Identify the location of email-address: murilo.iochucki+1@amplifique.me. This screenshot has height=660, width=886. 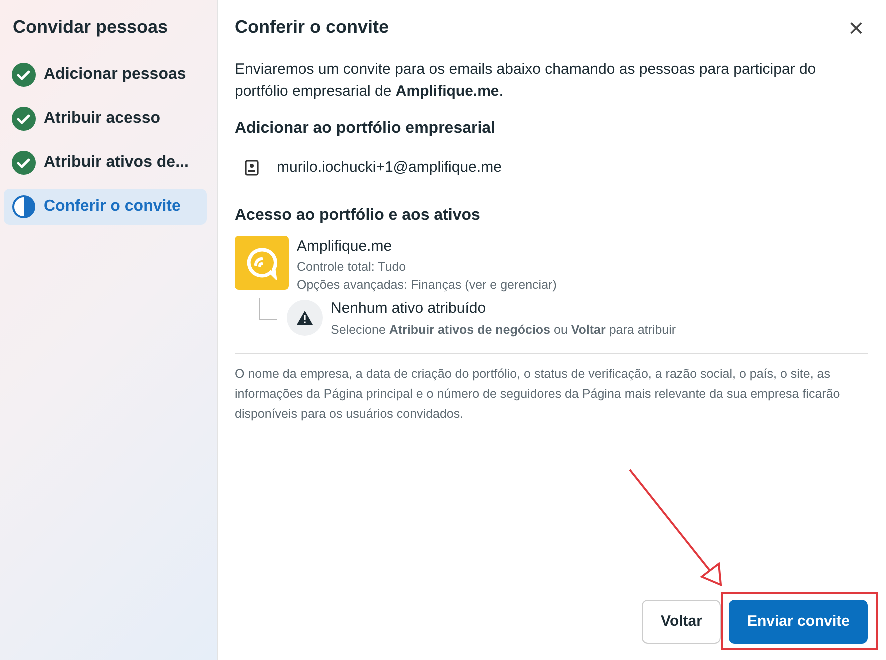
(389, 168).